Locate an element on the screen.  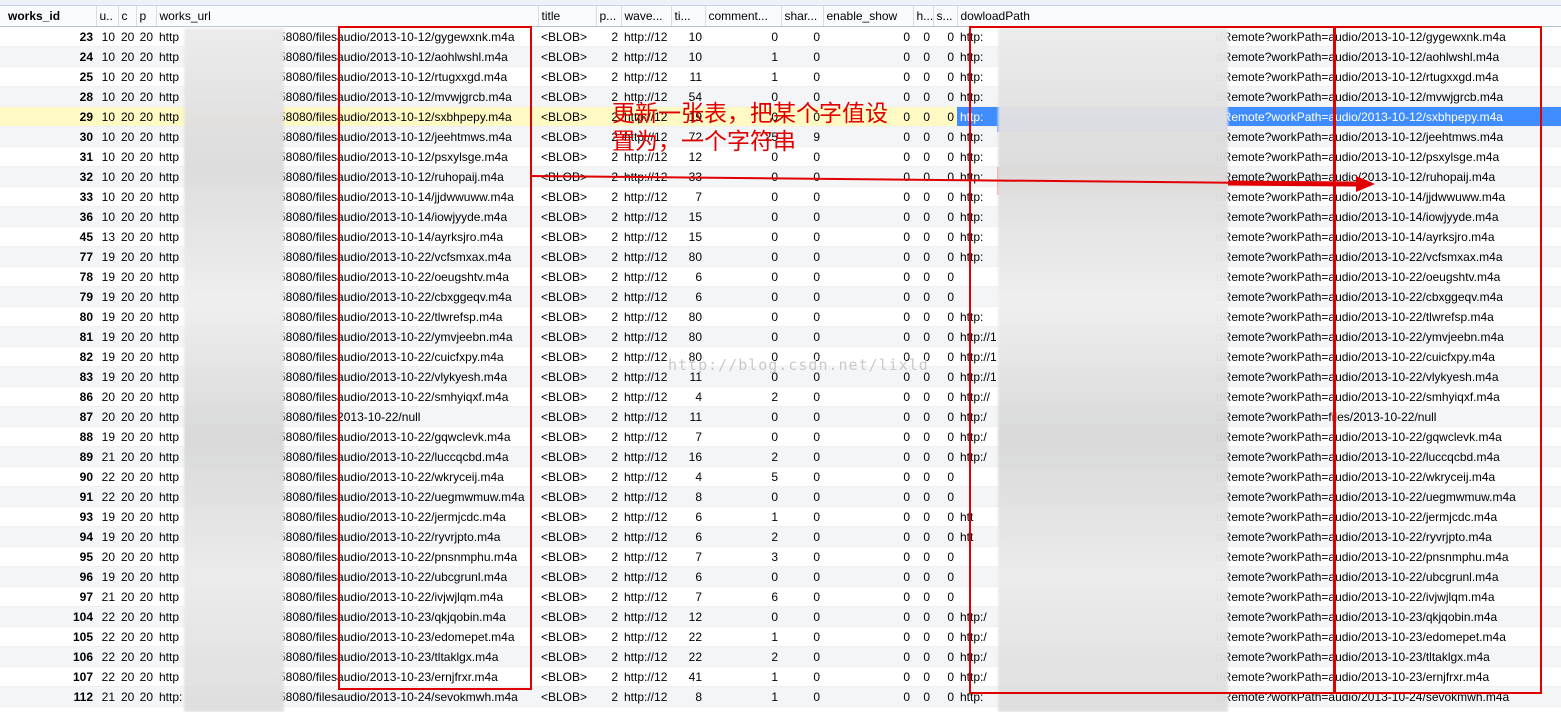
annotation-line-2: 置为，一个字符串 is located at coordinates (704, 142).